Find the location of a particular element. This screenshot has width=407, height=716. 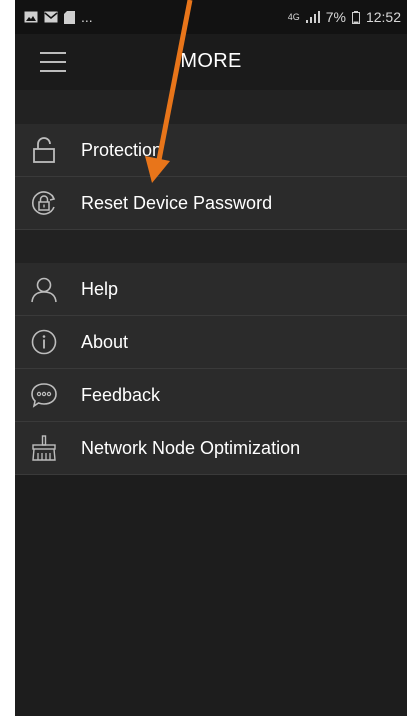

menu-item-network-node-optimization: Network Node Optimization is located at coordinates (211, 448).